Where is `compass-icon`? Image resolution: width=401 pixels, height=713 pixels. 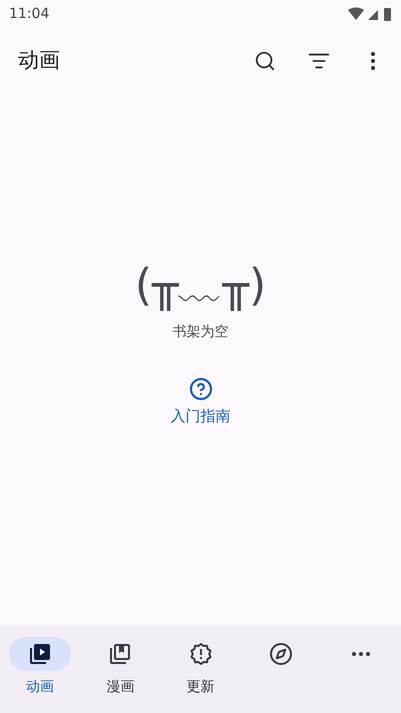 compass-icon is located at coordinates (280, 654).